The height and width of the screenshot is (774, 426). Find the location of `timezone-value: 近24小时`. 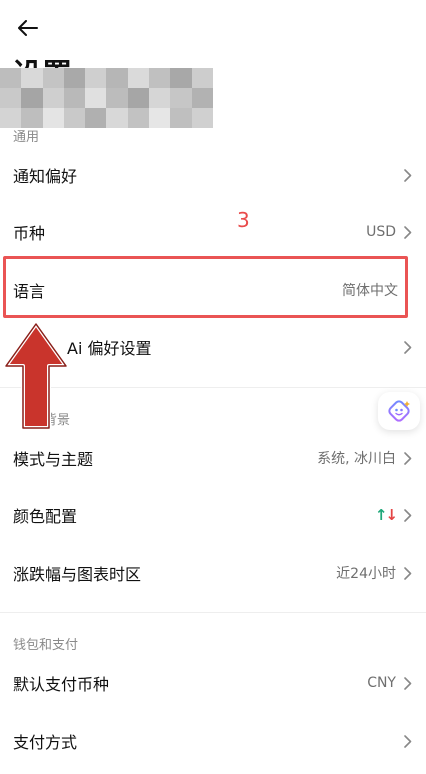

timezone-value: 近24小时 is located at coordinates (366, 574).